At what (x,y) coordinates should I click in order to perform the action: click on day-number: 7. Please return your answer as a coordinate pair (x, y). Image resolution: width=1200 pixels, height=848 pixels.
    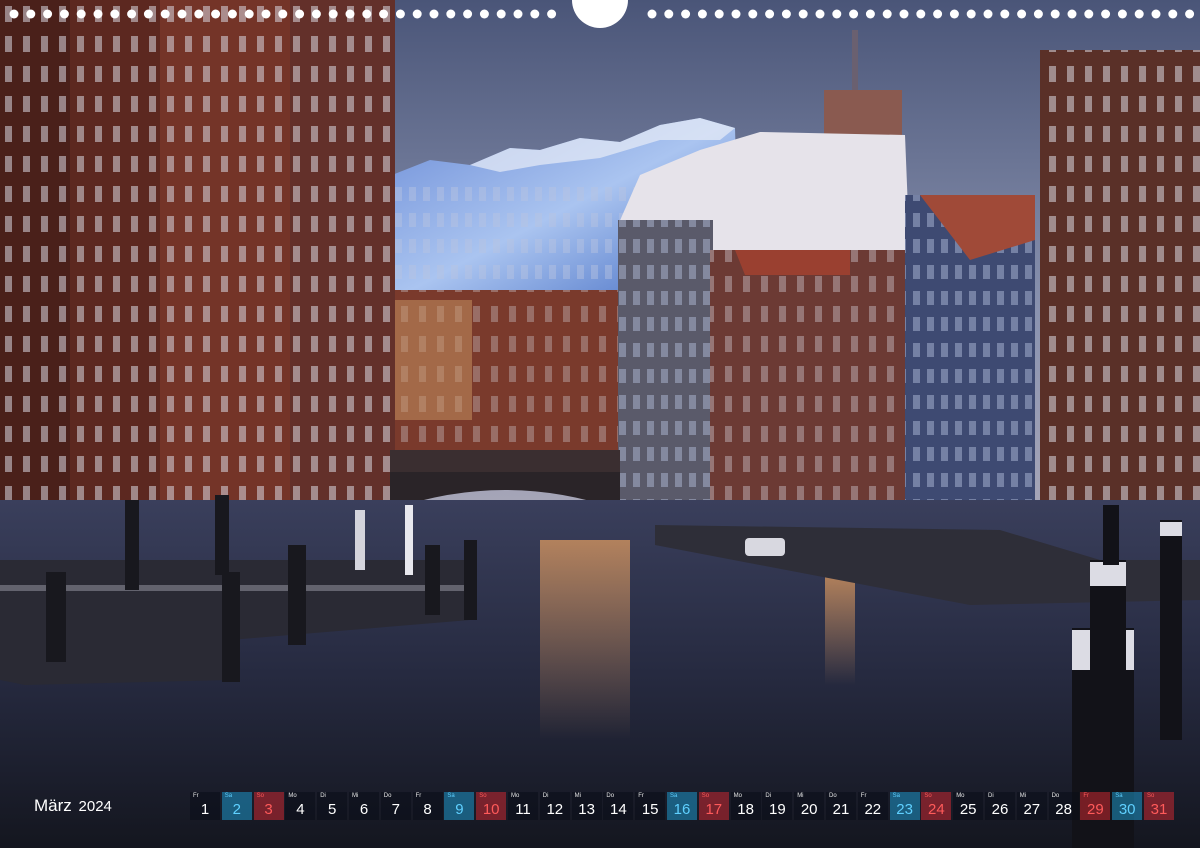
    Looking at the image, I should click on (395, 809).